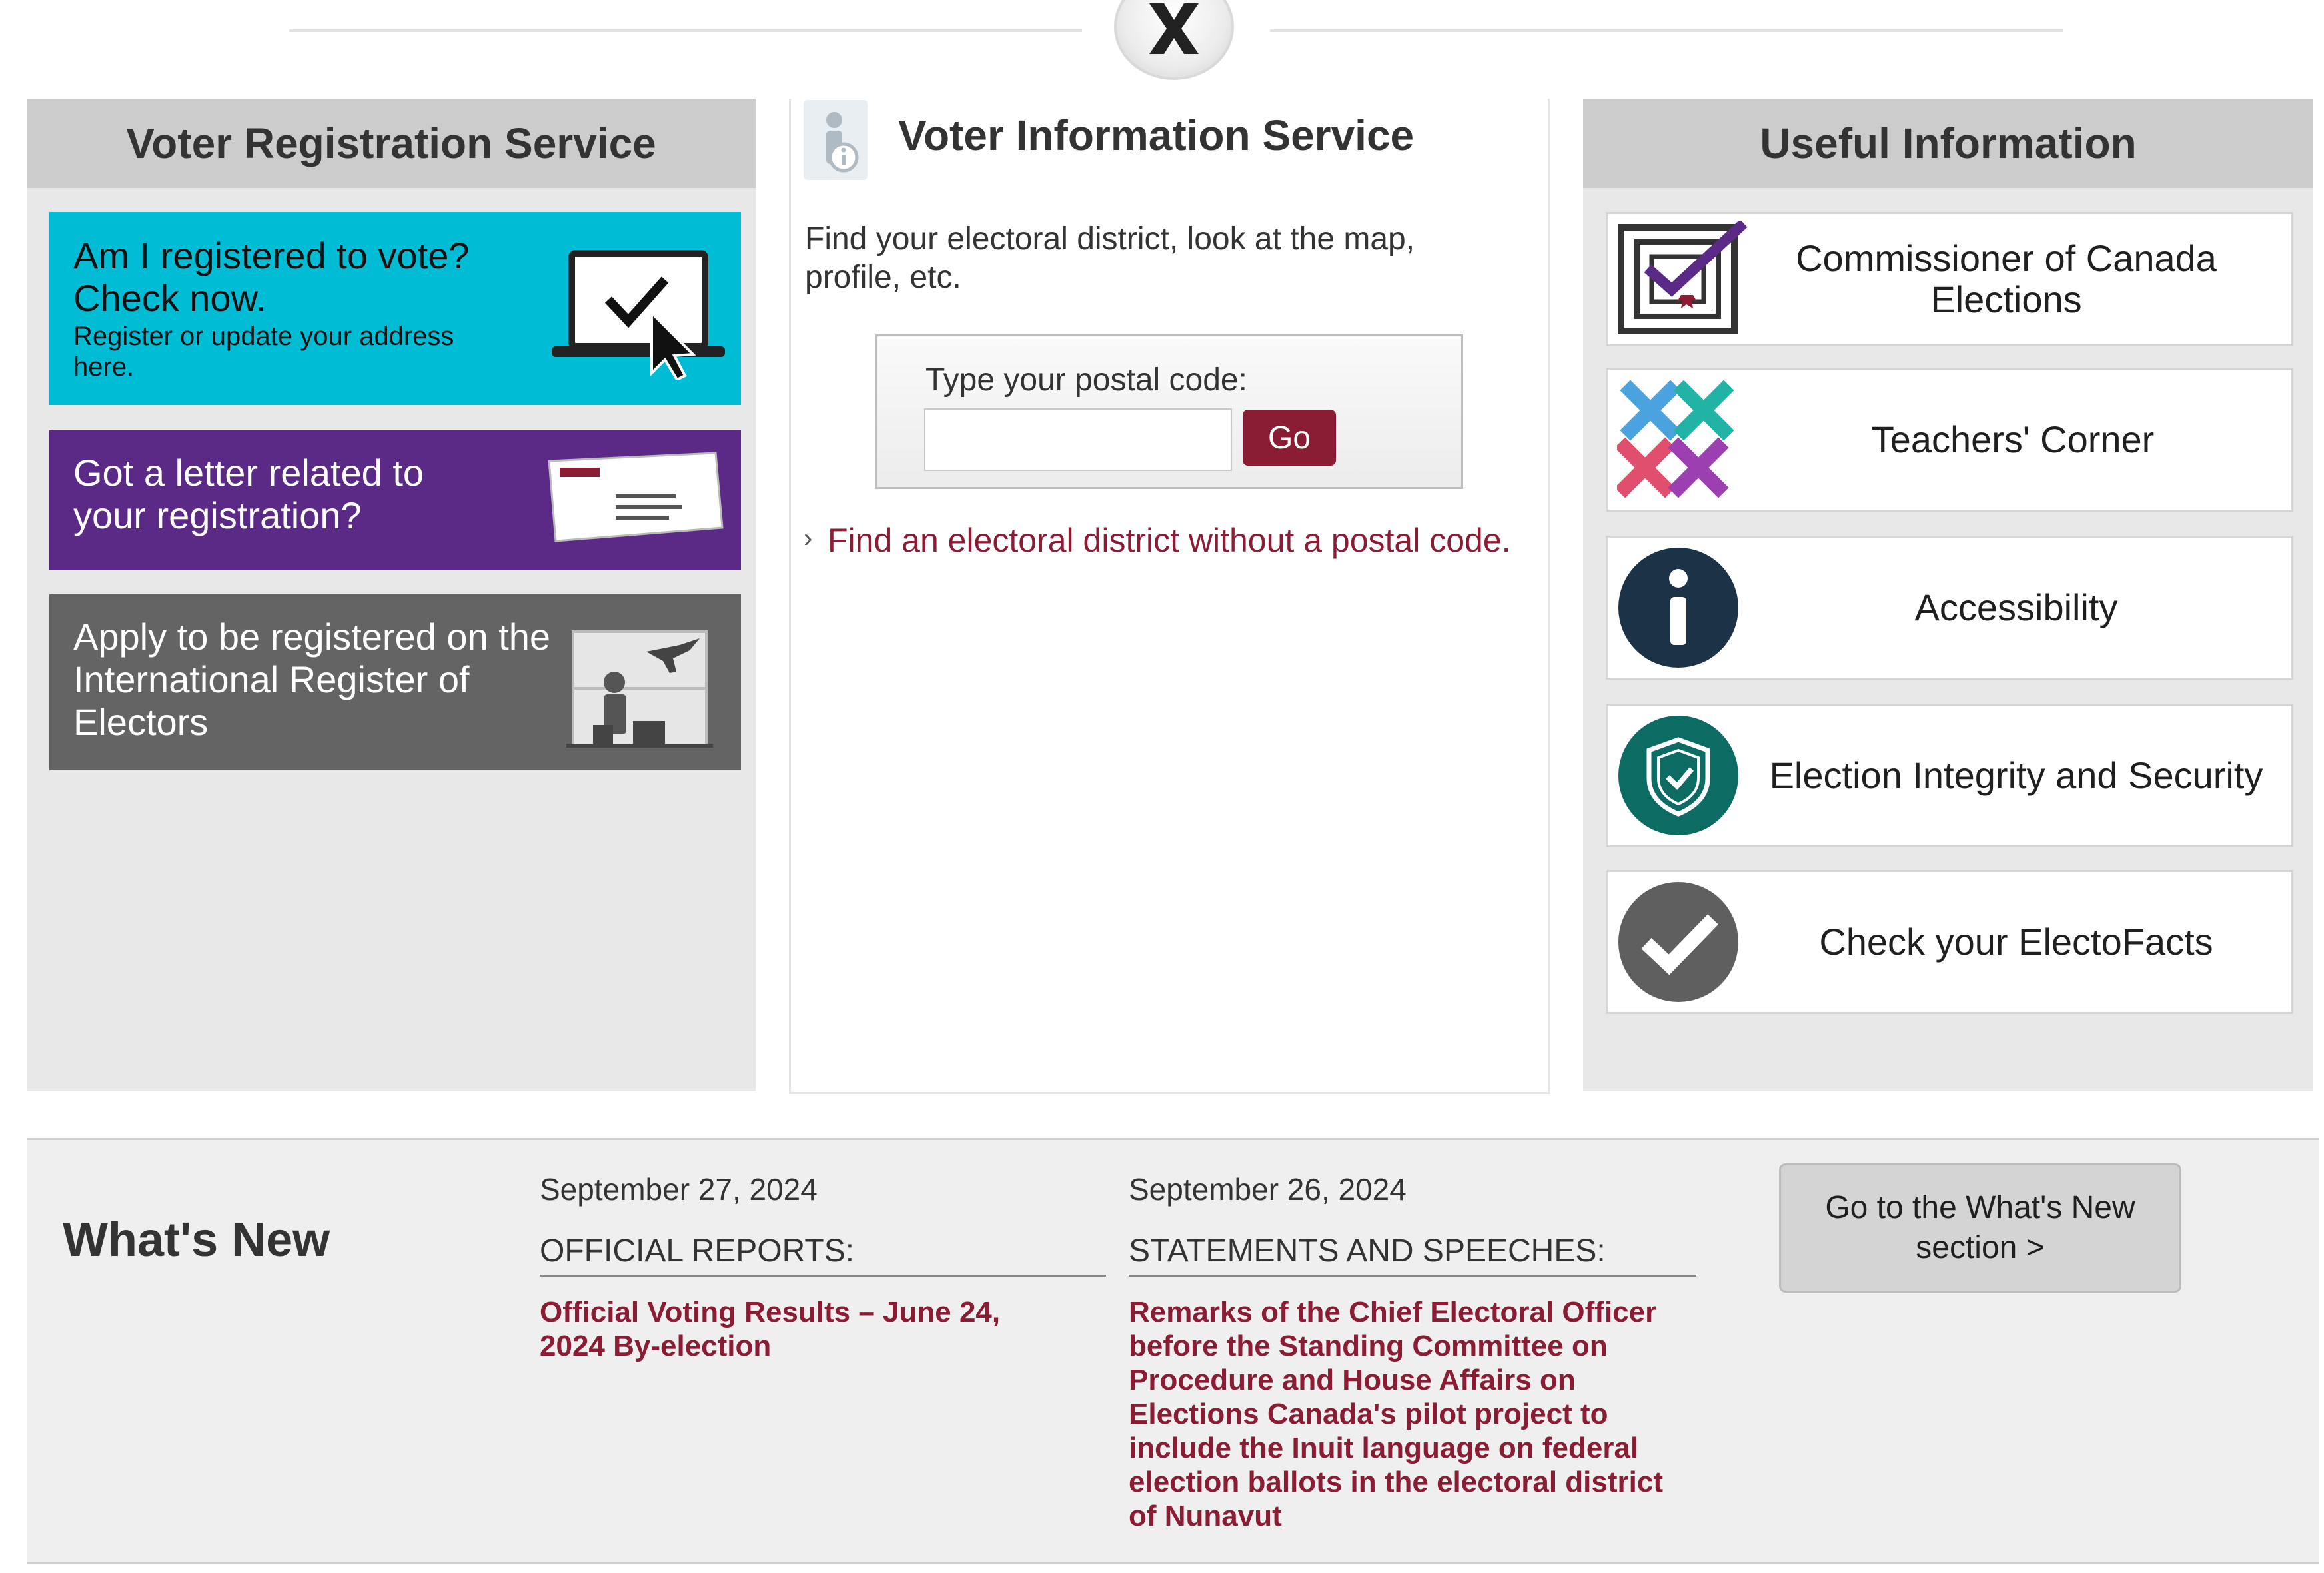  Describe the element at coordinates (2016, 607) in the screenshot. I see `accessibility-label: Accessibility` at that location.